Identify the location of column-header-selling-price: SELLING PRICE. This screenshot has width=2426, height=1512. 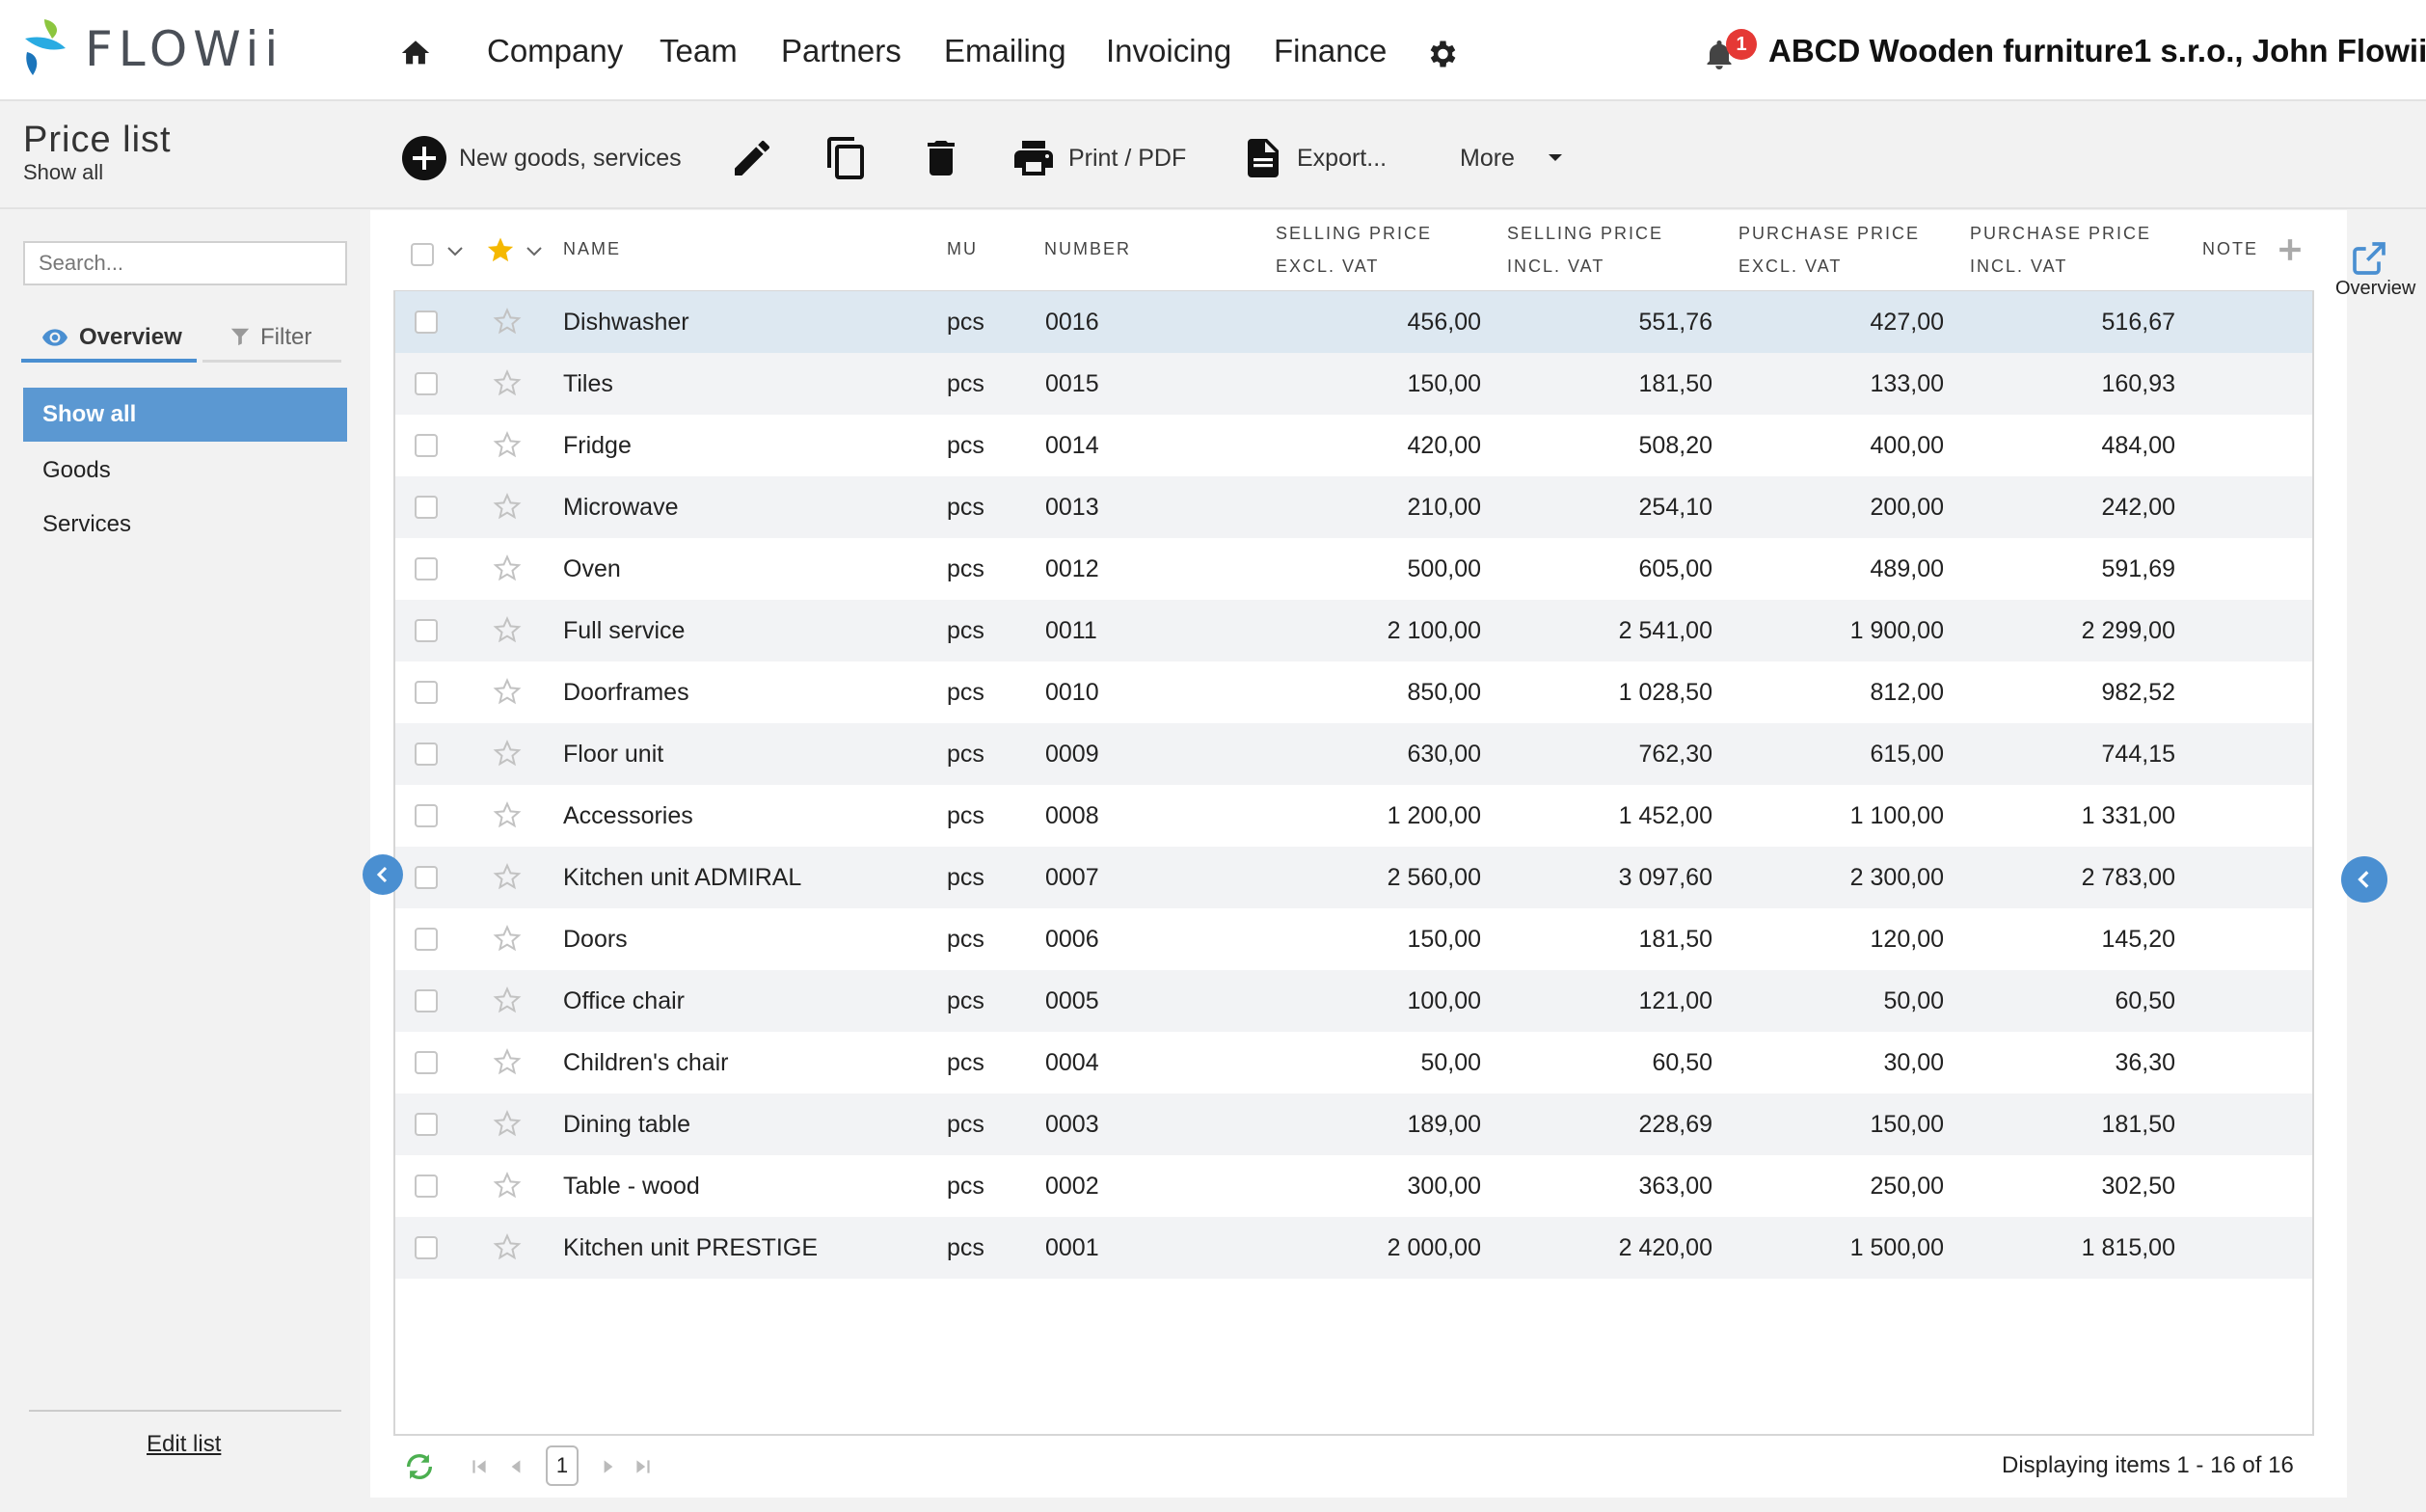
(1354, 234).